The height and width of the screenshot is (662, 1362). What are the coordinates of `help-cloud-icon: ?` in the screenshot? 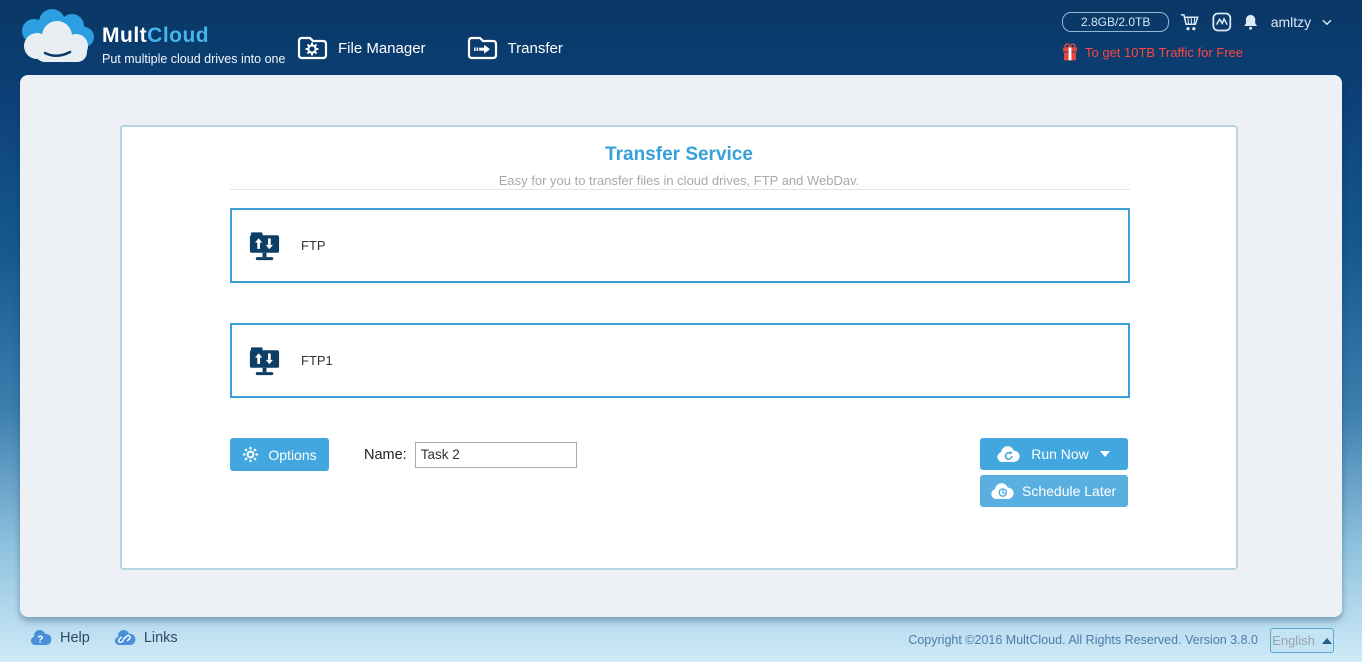 It's located at (41, 637).